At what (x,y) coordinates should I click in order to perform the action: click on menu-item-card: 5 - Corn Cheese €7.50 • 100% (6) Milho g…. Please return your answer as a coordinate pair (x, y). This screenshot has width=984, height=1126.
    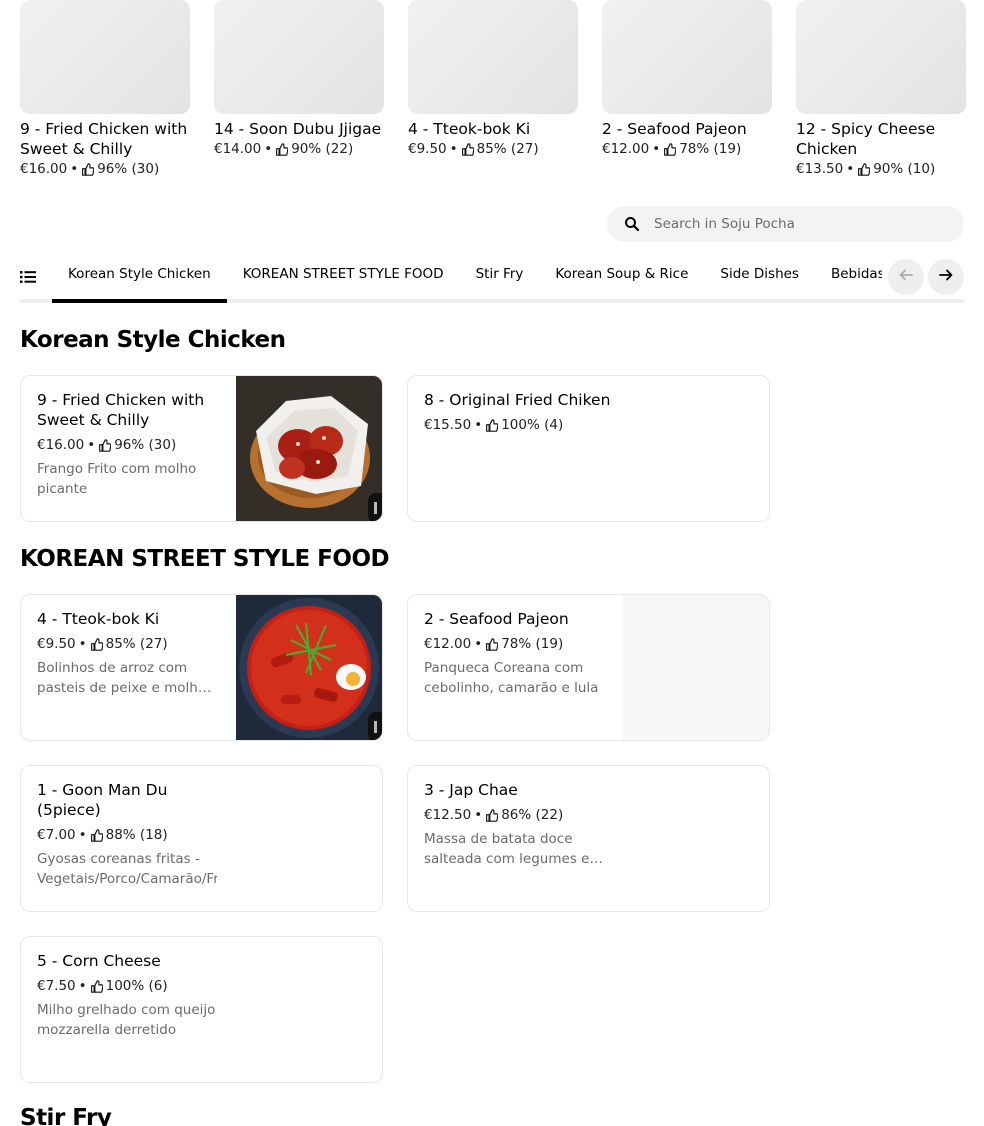
    Looking at the image, I should click on (201, 1009).